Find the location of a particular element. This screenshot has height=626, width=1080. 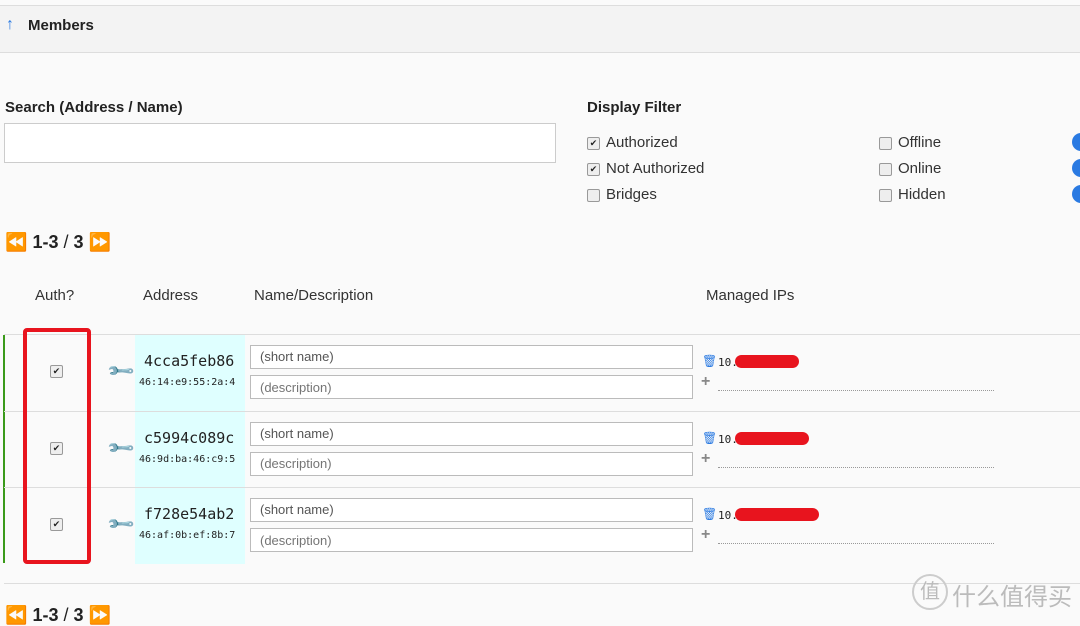

col-auth: Auth? is located at coordinates (54, 295).